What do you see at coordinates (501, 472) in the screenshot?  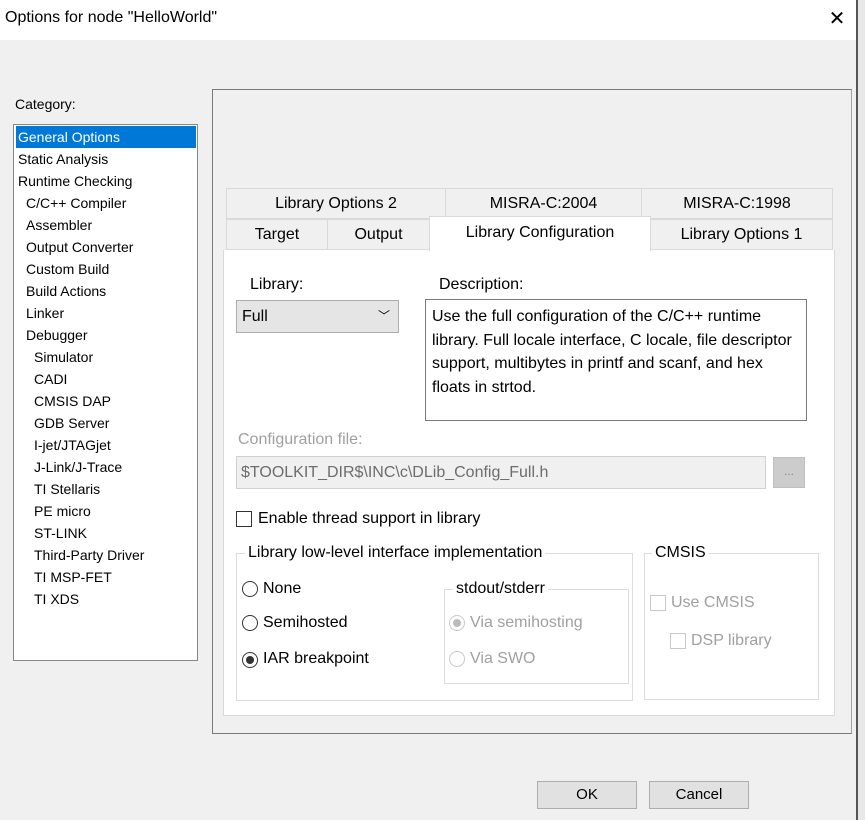 I see `config-file-input: $TOOLKIT_DIR$\INC\c\DLib_Config_Full.h` at bounding box center [501, 472].